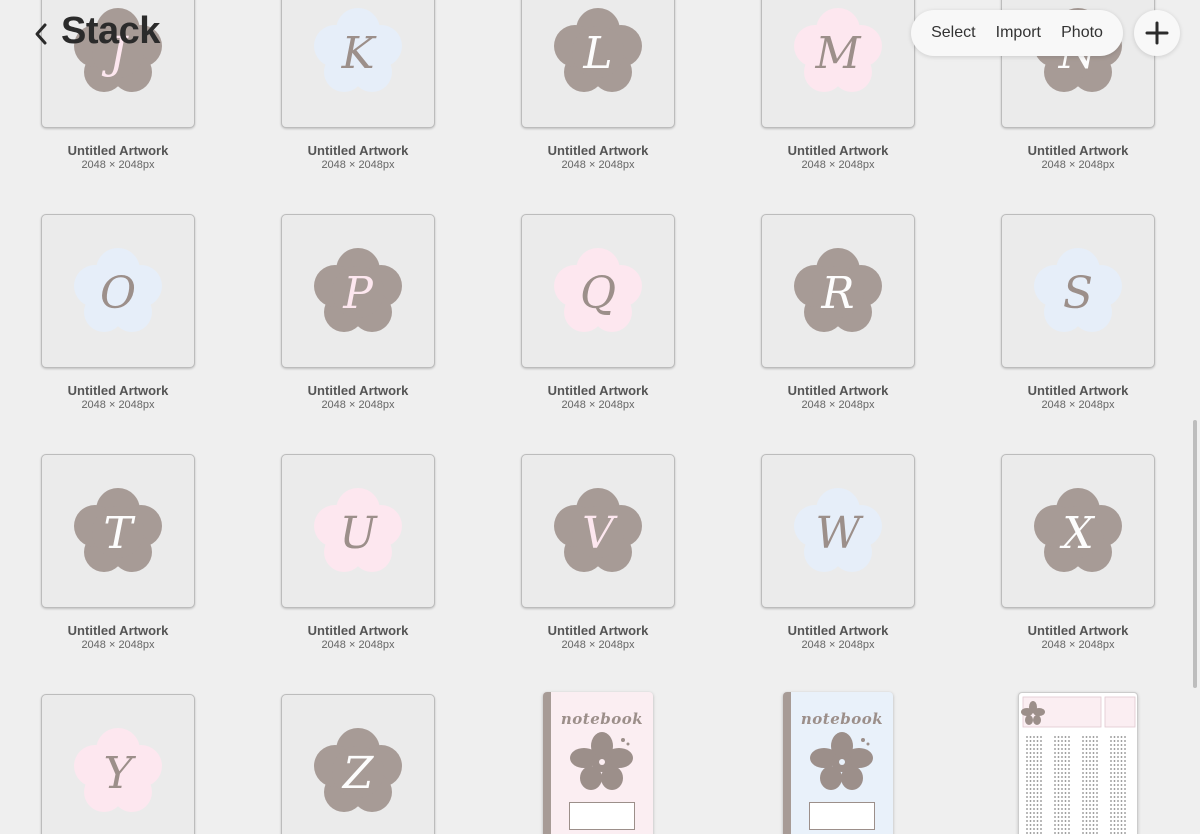 This screenshot has height=834, width=1200. I want to click on artwork-letter: L, so click(597, 53).